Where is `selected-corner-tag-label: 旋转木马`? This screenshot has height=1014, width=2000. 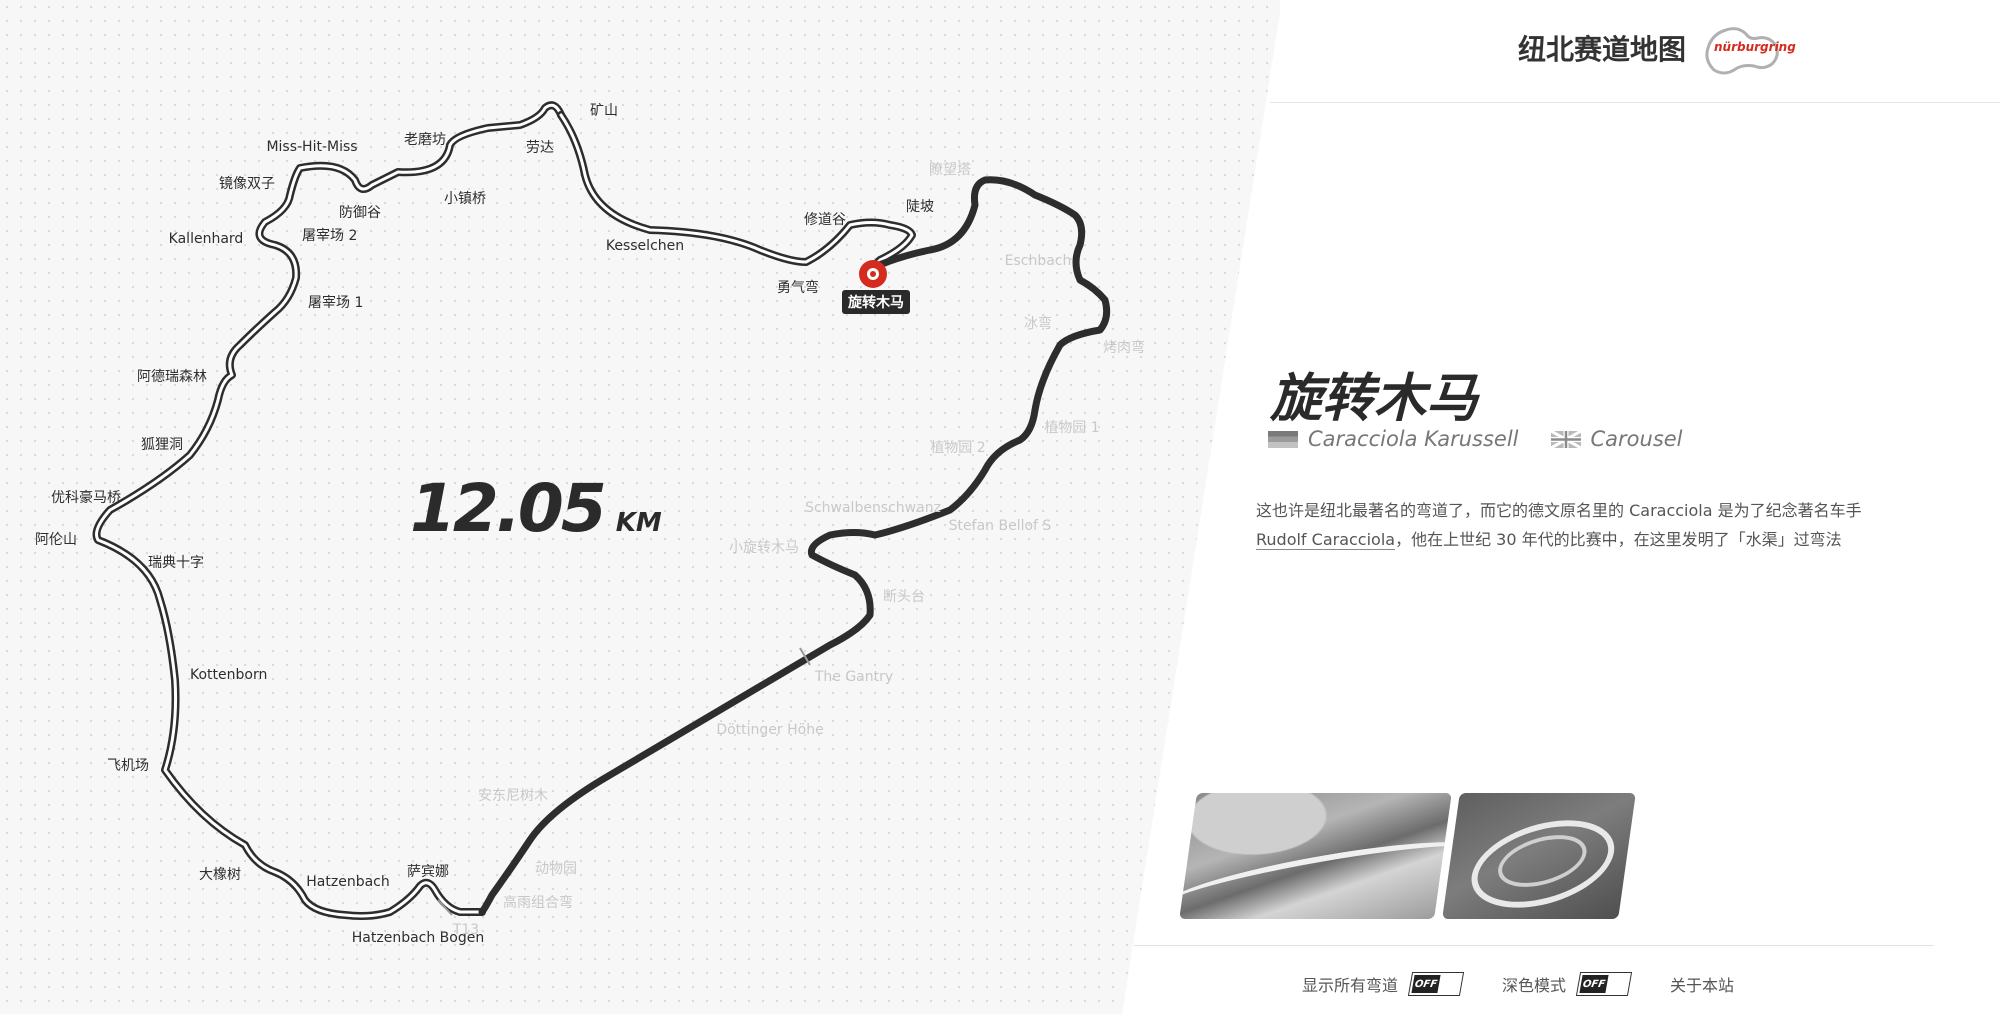
selected-corner-tag-label: 旋转木马 is located at coordinates (875, 302).